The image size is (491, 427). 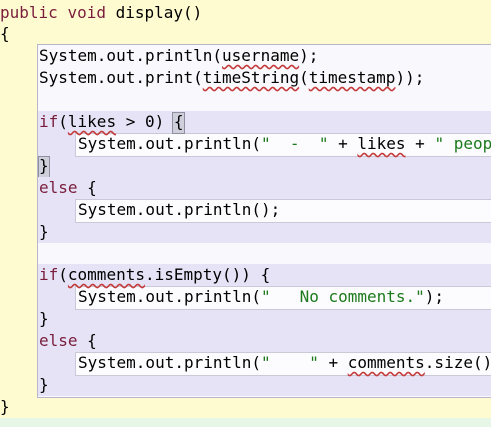 I want to click on code-line-close-1: }, so click(x=44, y=232).